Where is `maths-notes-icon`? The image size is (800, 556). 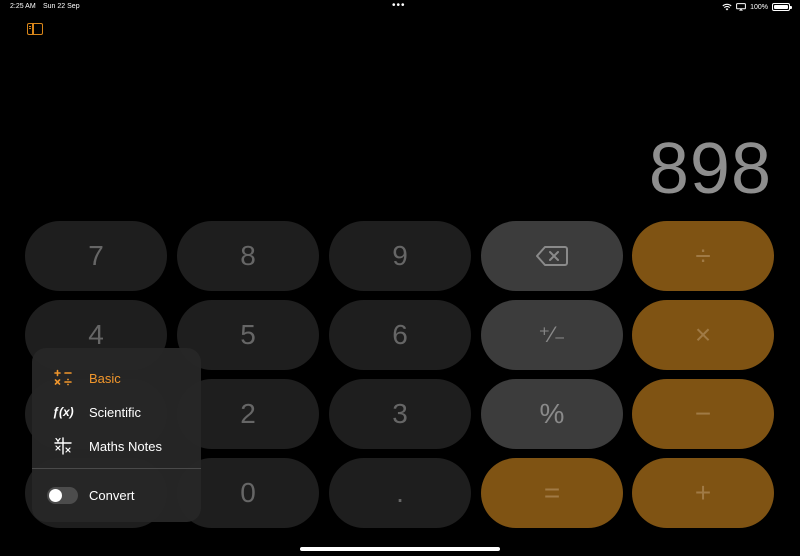 maths-notes-icon is located at coordinates (63, 446).